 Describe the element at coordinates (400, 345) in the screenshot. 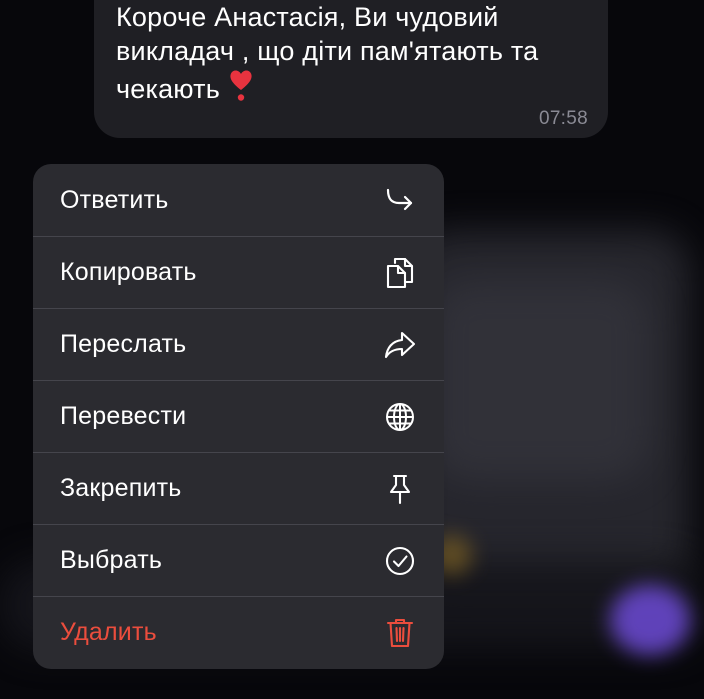

I see `forward-icon` at that location.